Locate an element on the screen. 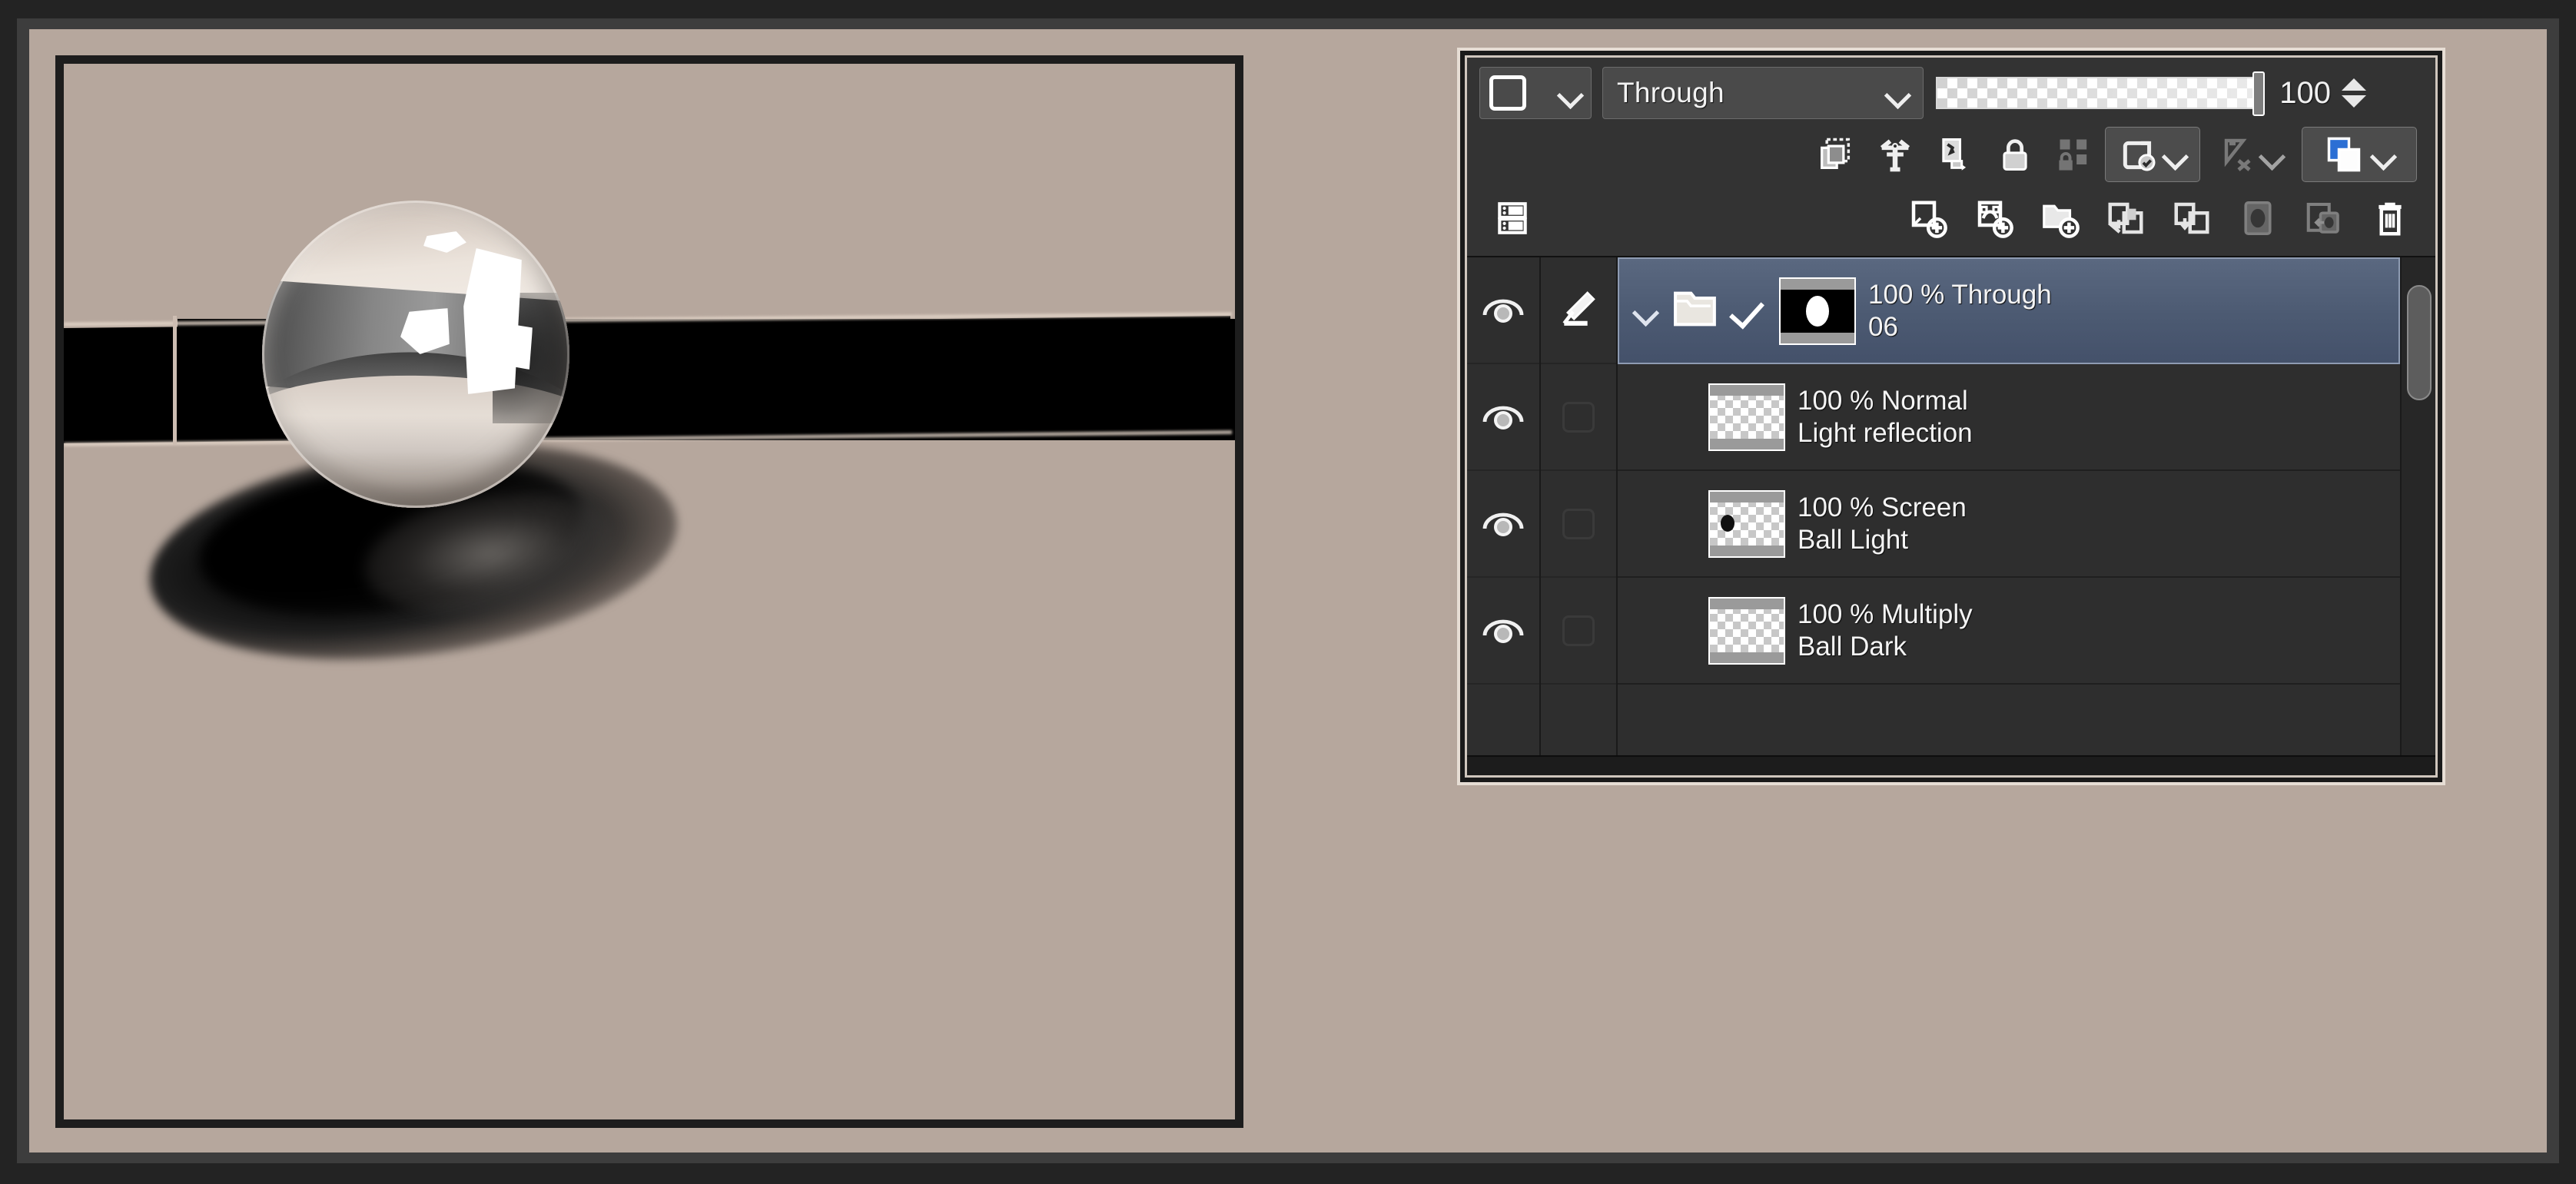  edit-pencil-icon is located at coordinates (1578, 310).